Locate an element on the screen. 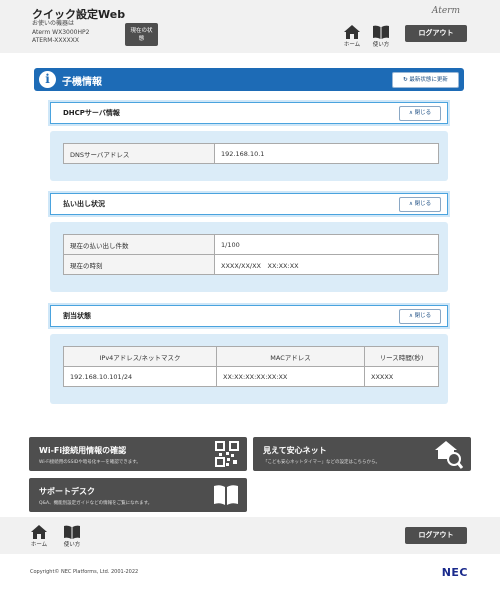  tile-desc: Q&A、機能別設定ガイドなどの情報をご覧になれます。 is located at coordinates (96, 503).